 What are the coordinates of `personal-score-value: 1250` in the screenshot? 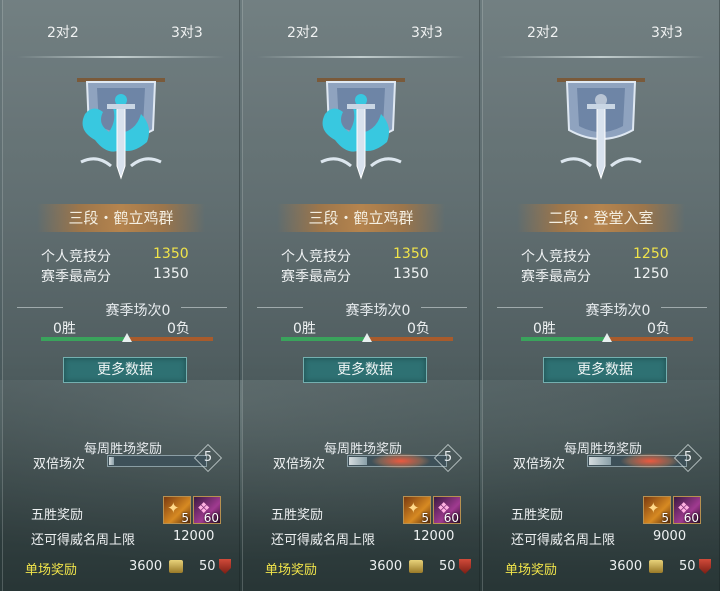 It's located at (651, 254).